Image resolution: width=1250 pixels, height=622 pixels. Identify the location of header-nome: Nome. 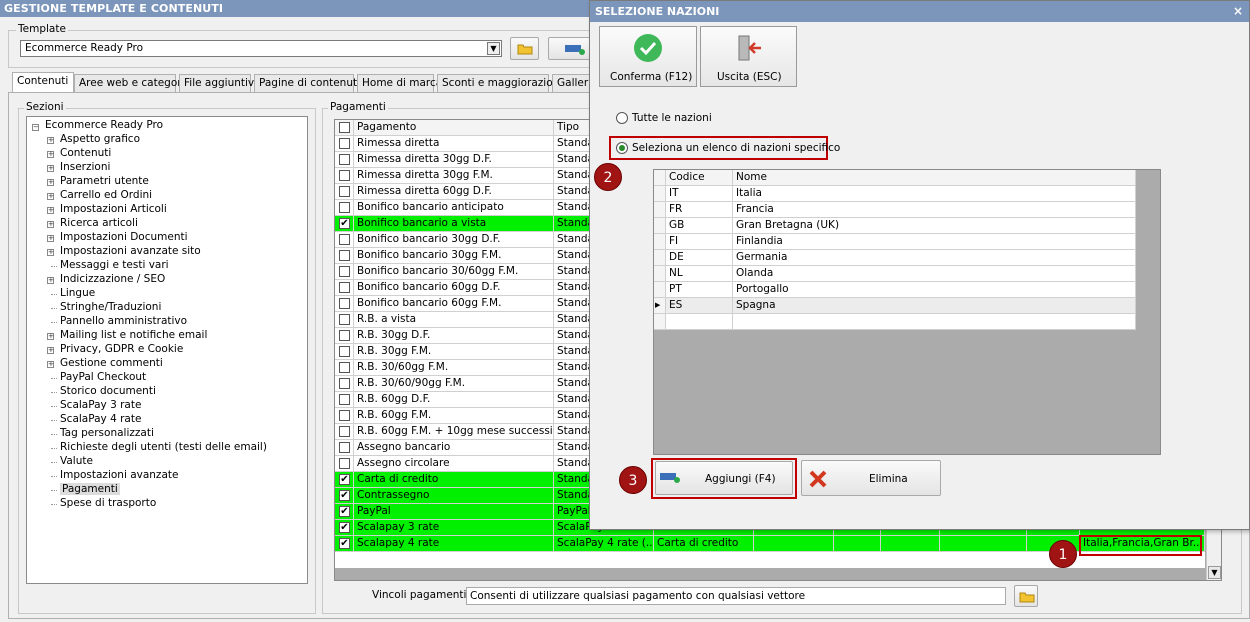
(934, 178).